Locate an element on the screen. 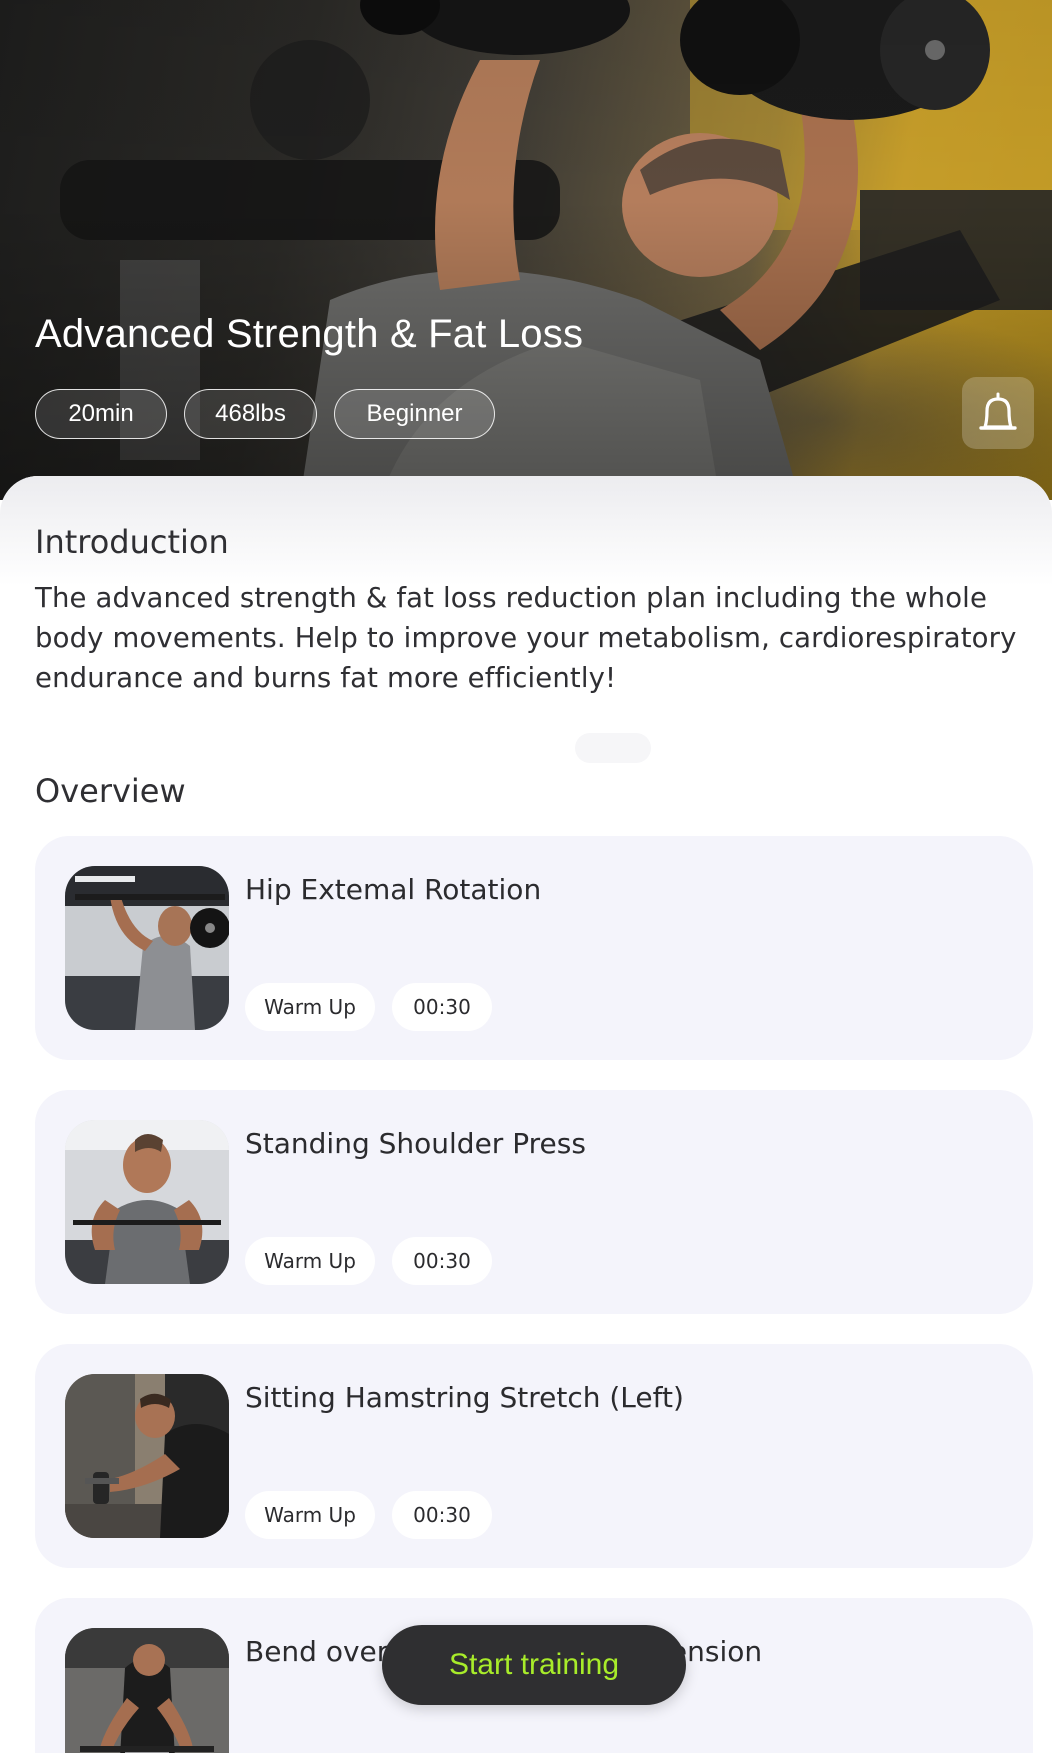 This screenshot has height=1753, width=1052. start-training-button: Start training is located at coordinates (534, 1665).